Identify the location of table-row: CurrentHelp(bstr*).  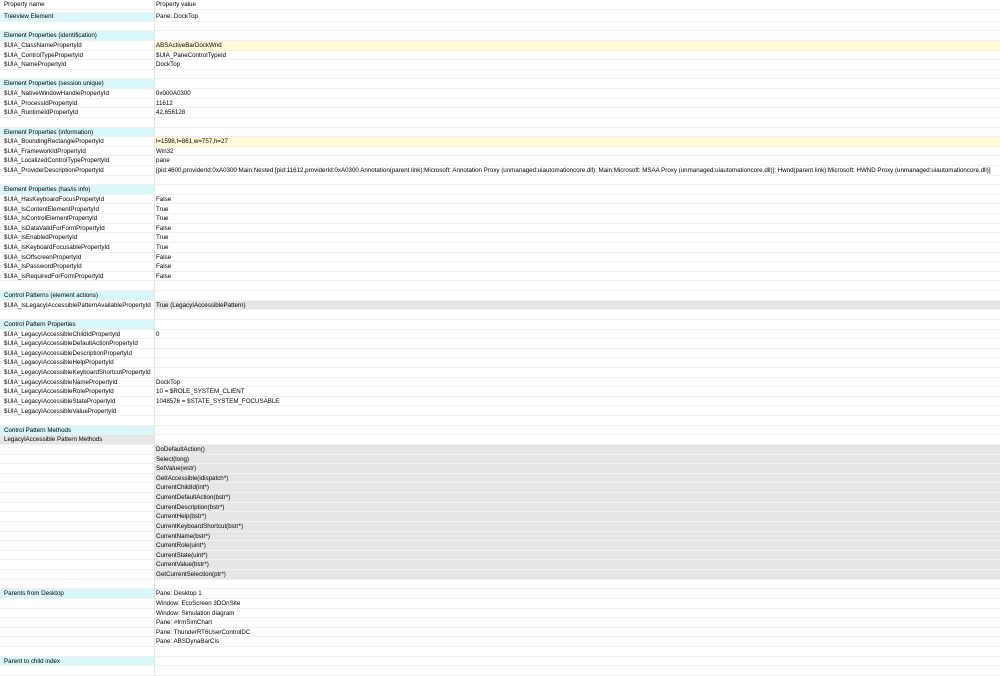
(500, 517).